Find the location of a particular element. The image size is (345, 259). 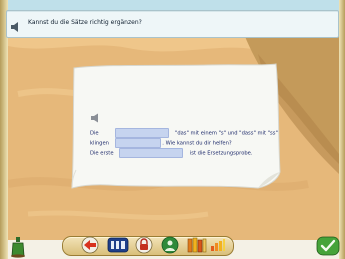

person-icon is located at coordinates (170, 245).